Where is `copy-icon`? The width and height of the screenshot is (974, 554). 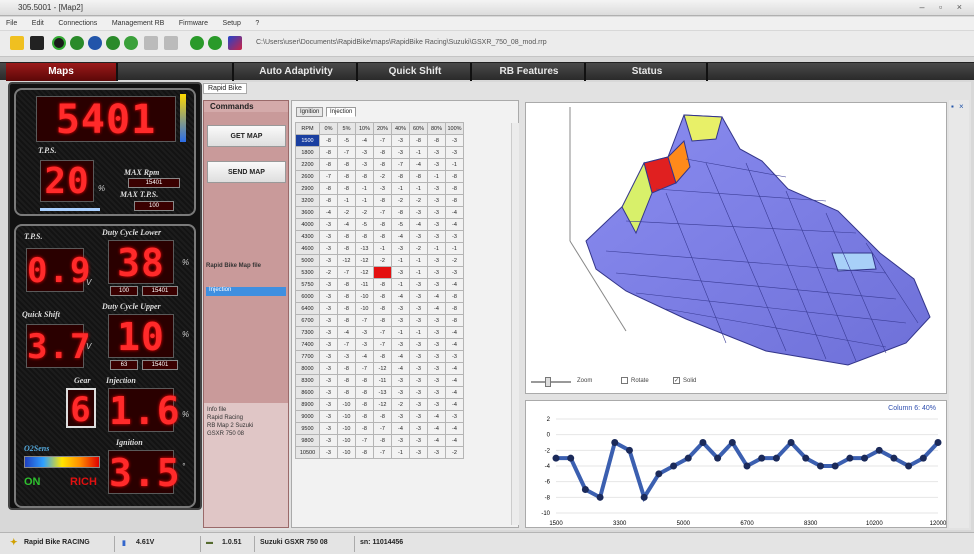 copy-icon is located at coordinates (151, 43).